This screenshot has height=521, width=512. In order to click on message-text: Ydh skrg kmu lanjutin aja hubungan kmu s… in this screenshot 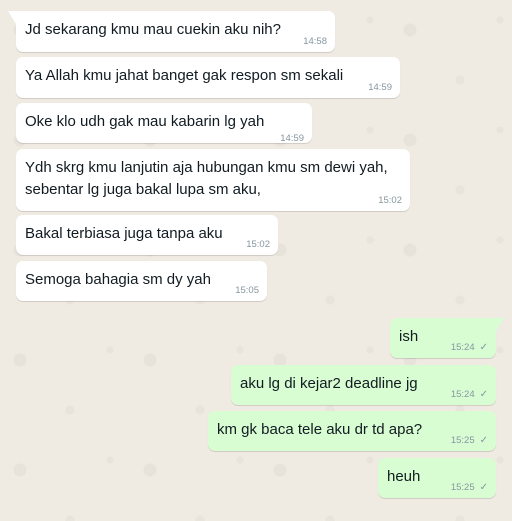, I will do `click(206, 178)`.